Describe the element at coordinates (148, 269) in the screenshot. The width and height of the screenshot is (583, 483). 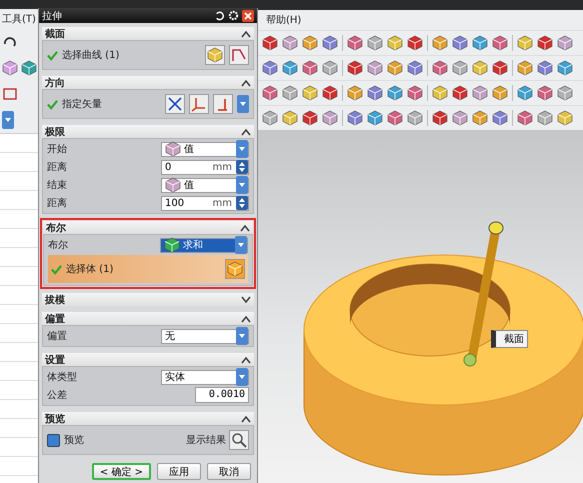
I see `active-selection-row: 选择体 (1)` at that location.